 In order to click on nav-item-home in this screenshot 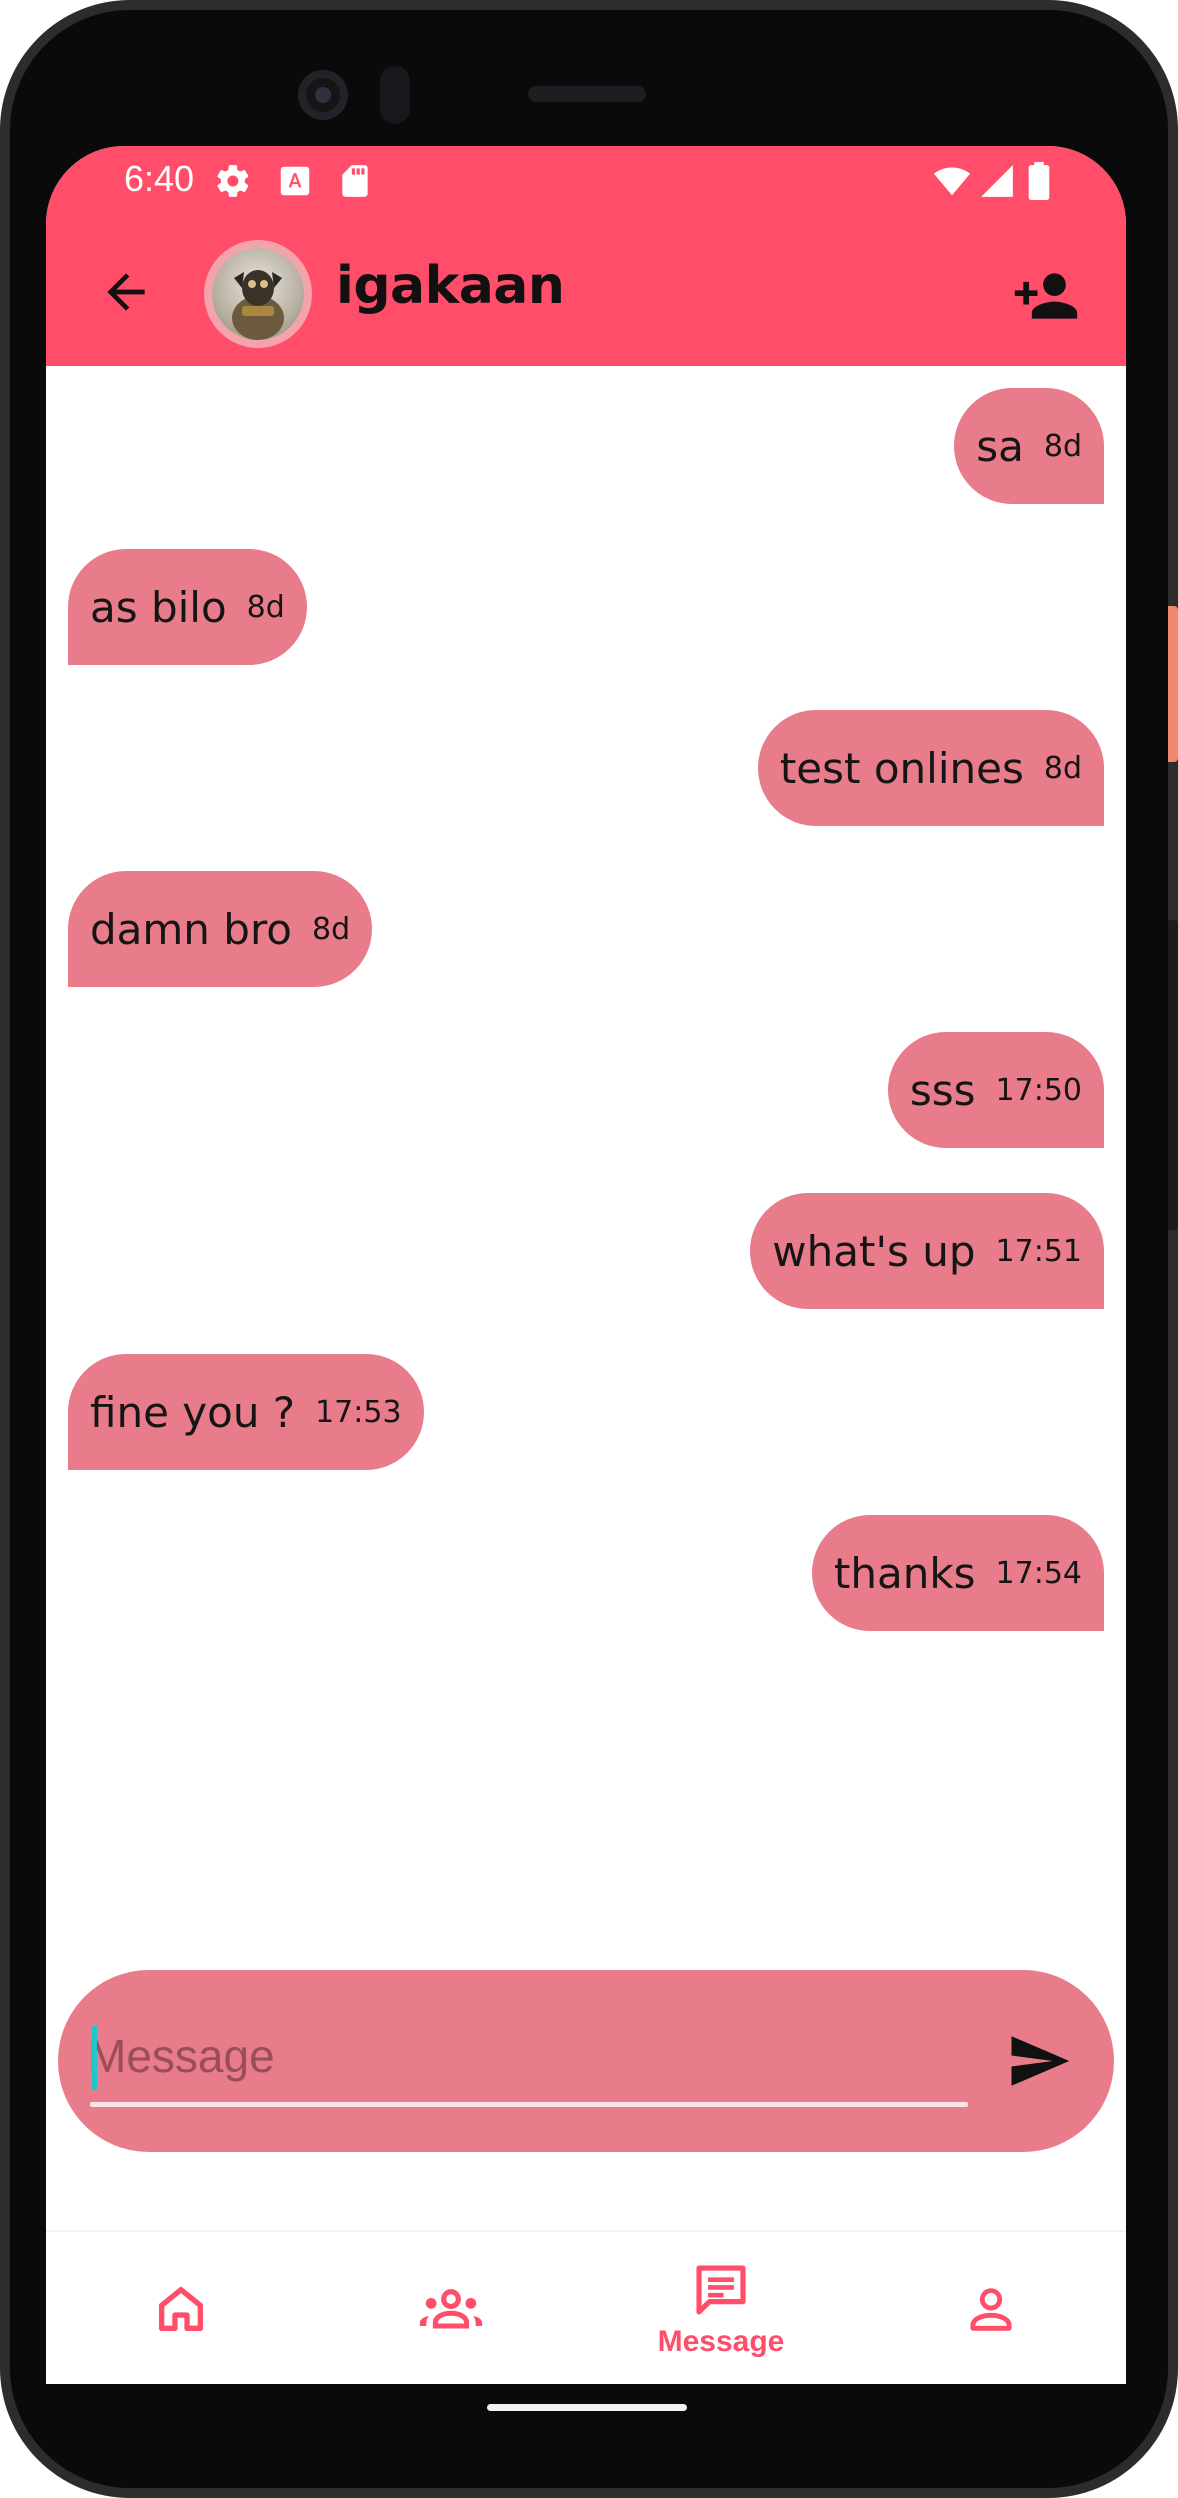, I will do `click(181, 2308)`.